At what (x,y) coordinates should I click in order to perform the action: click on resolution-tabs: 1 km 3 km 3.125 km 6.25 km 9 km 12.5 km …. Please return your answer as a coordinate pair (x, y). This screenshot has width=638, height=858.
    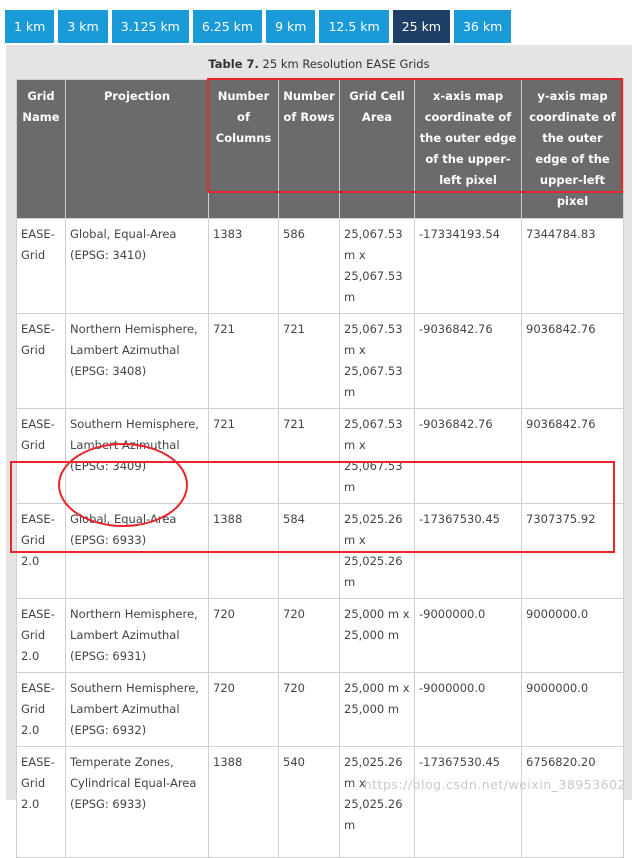
    Looking at the image, I should click on (258, 26).